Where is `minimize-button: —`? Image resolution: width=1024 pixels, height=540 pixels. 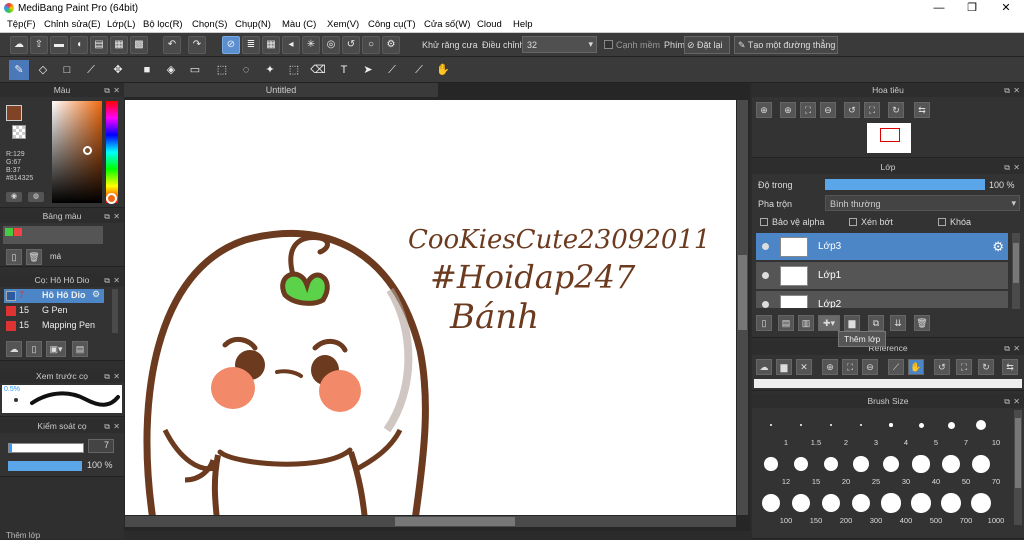 minimize-button: — is located at coordinates (939, 8).